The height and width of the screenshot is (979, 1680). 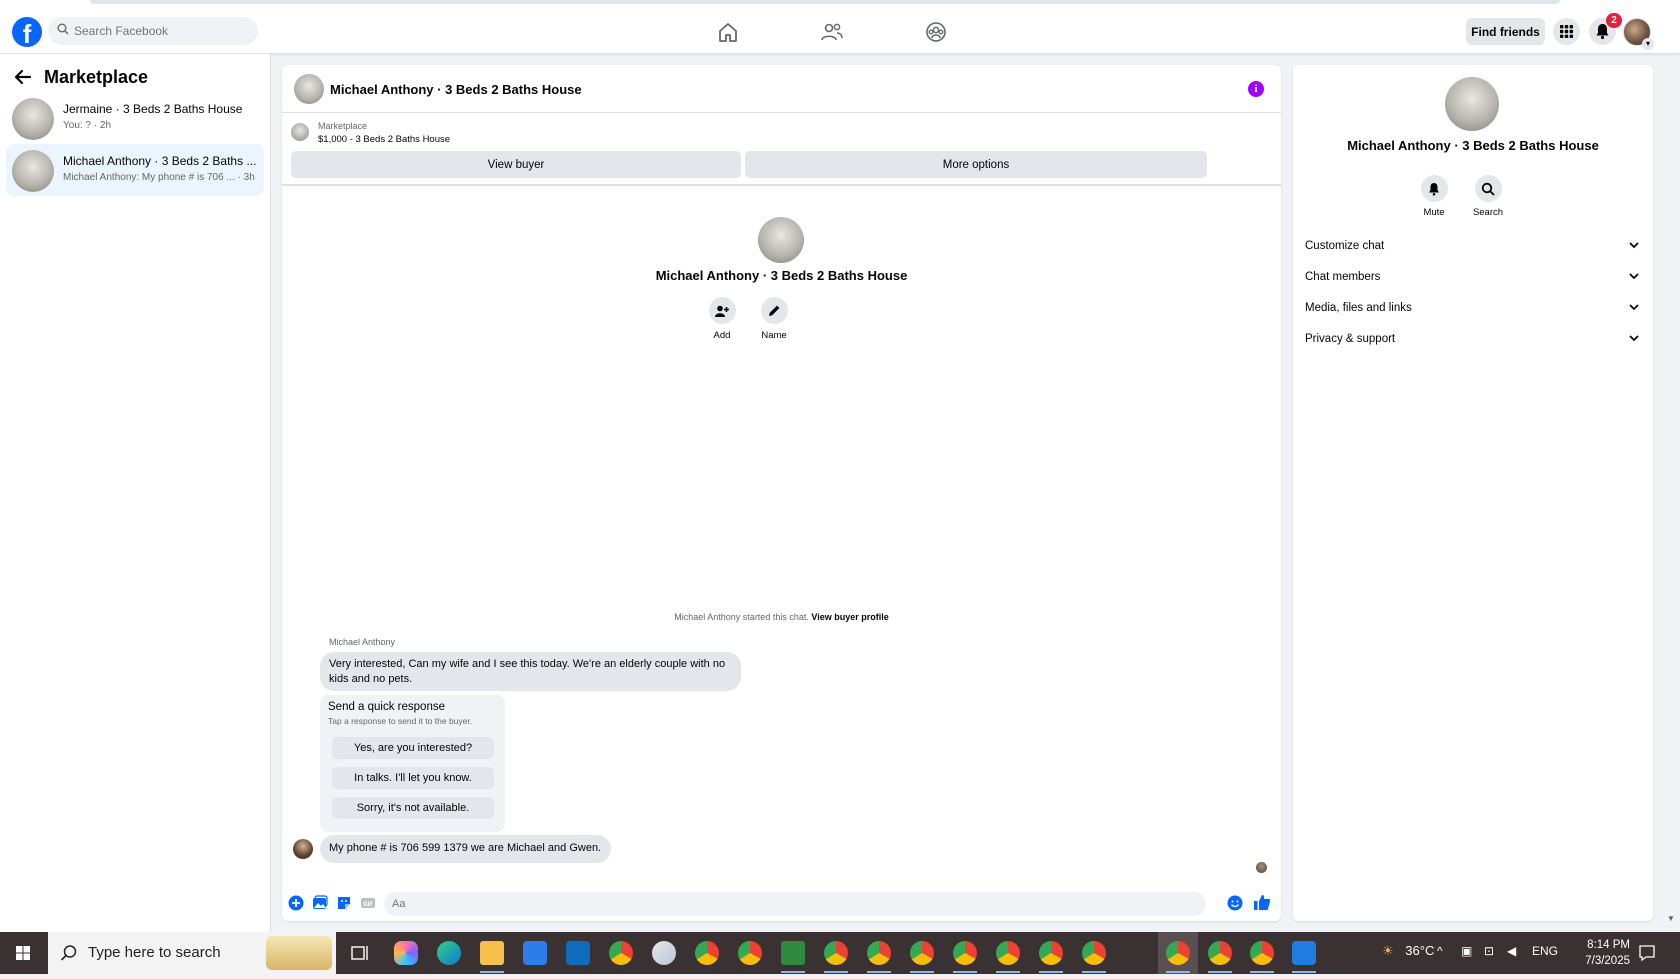 I want to click on notification-badge: 2, so click(x=1614, y=20).